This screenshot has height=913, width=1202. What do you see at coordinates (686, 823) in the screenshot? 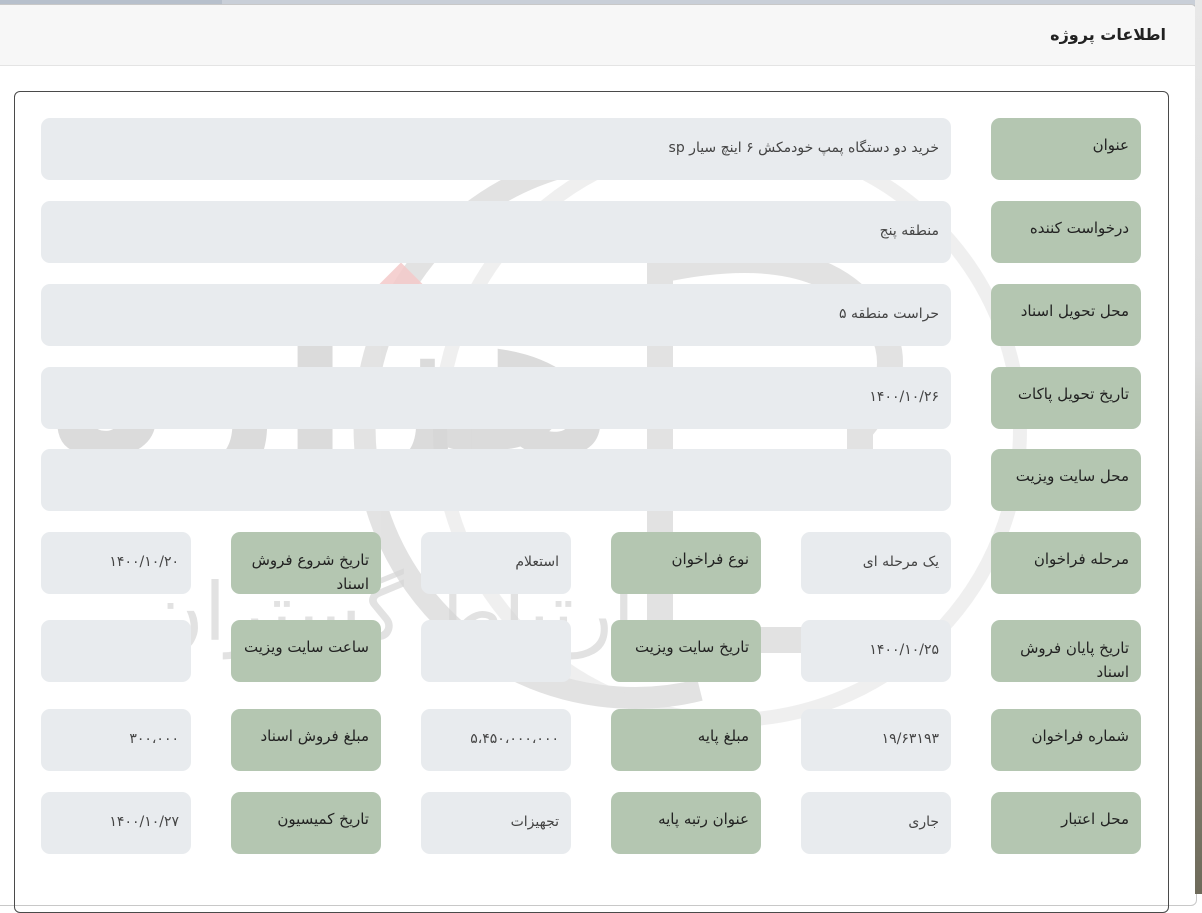
I see `label-base-grade-title: عنوان رتبه پایه` at bounding box center [686, 823].